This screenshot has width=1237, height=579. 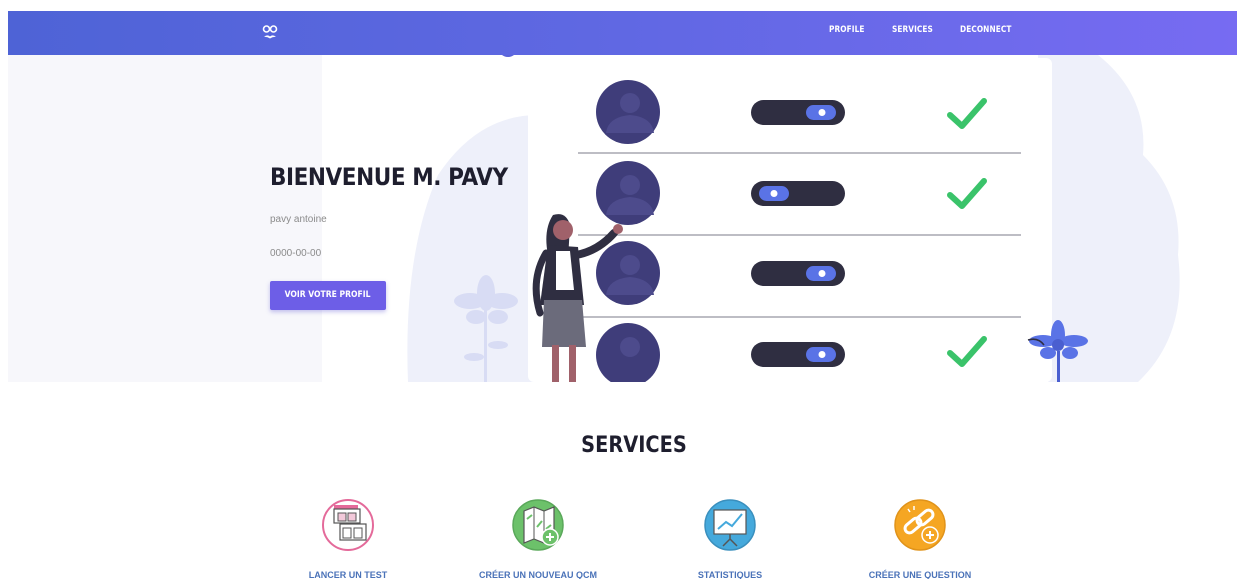 What do you see at coordinates (985, 30) in the screenshot?
I see `nav-link-deconnect: DECONNECT` at bounding box center [985, 30].